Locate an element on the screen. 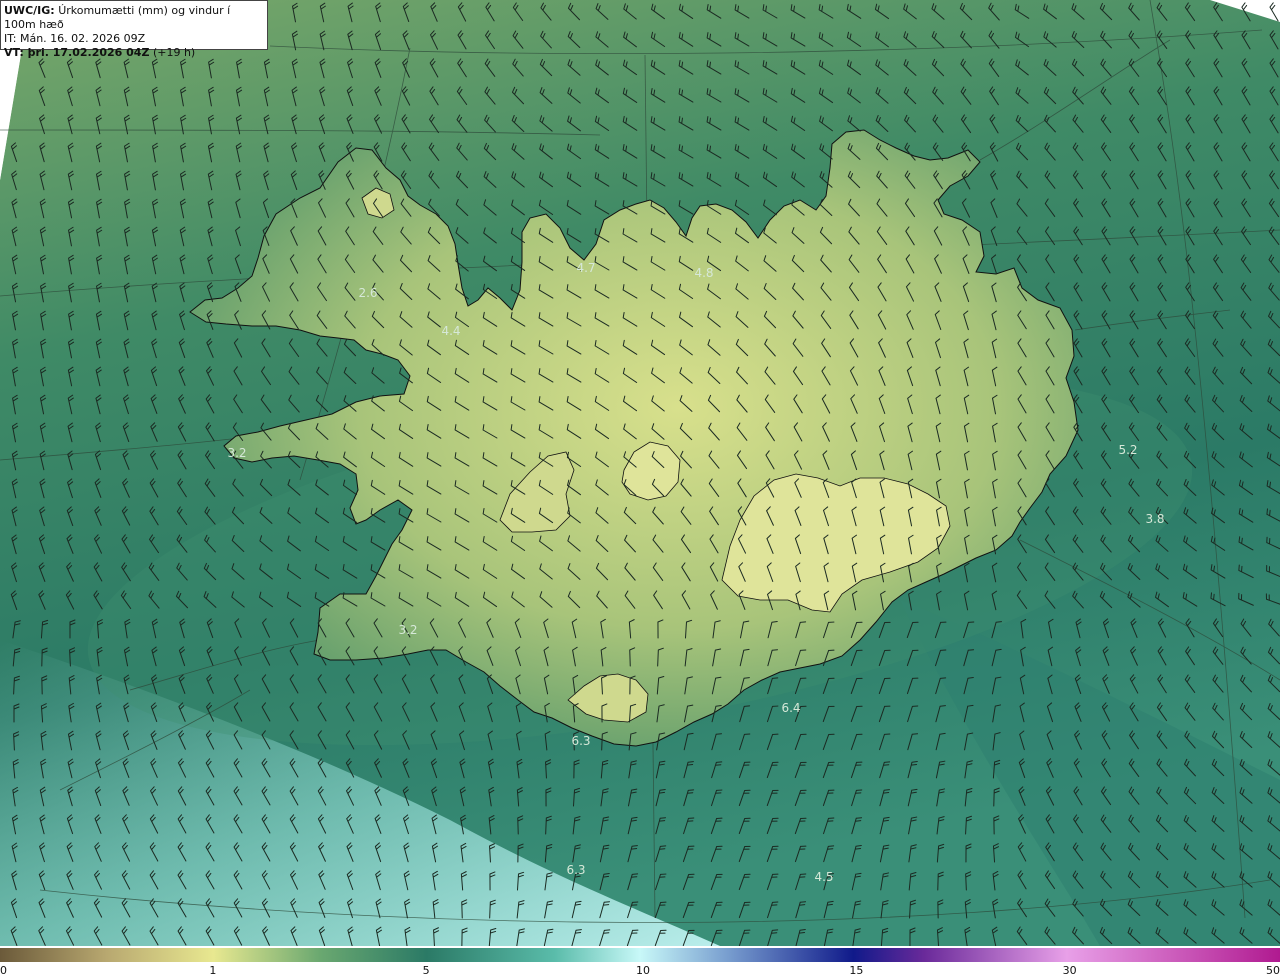 This screenshot has height=978, width=1280. value-label: 4.5 is located at coordinates (823, 877).